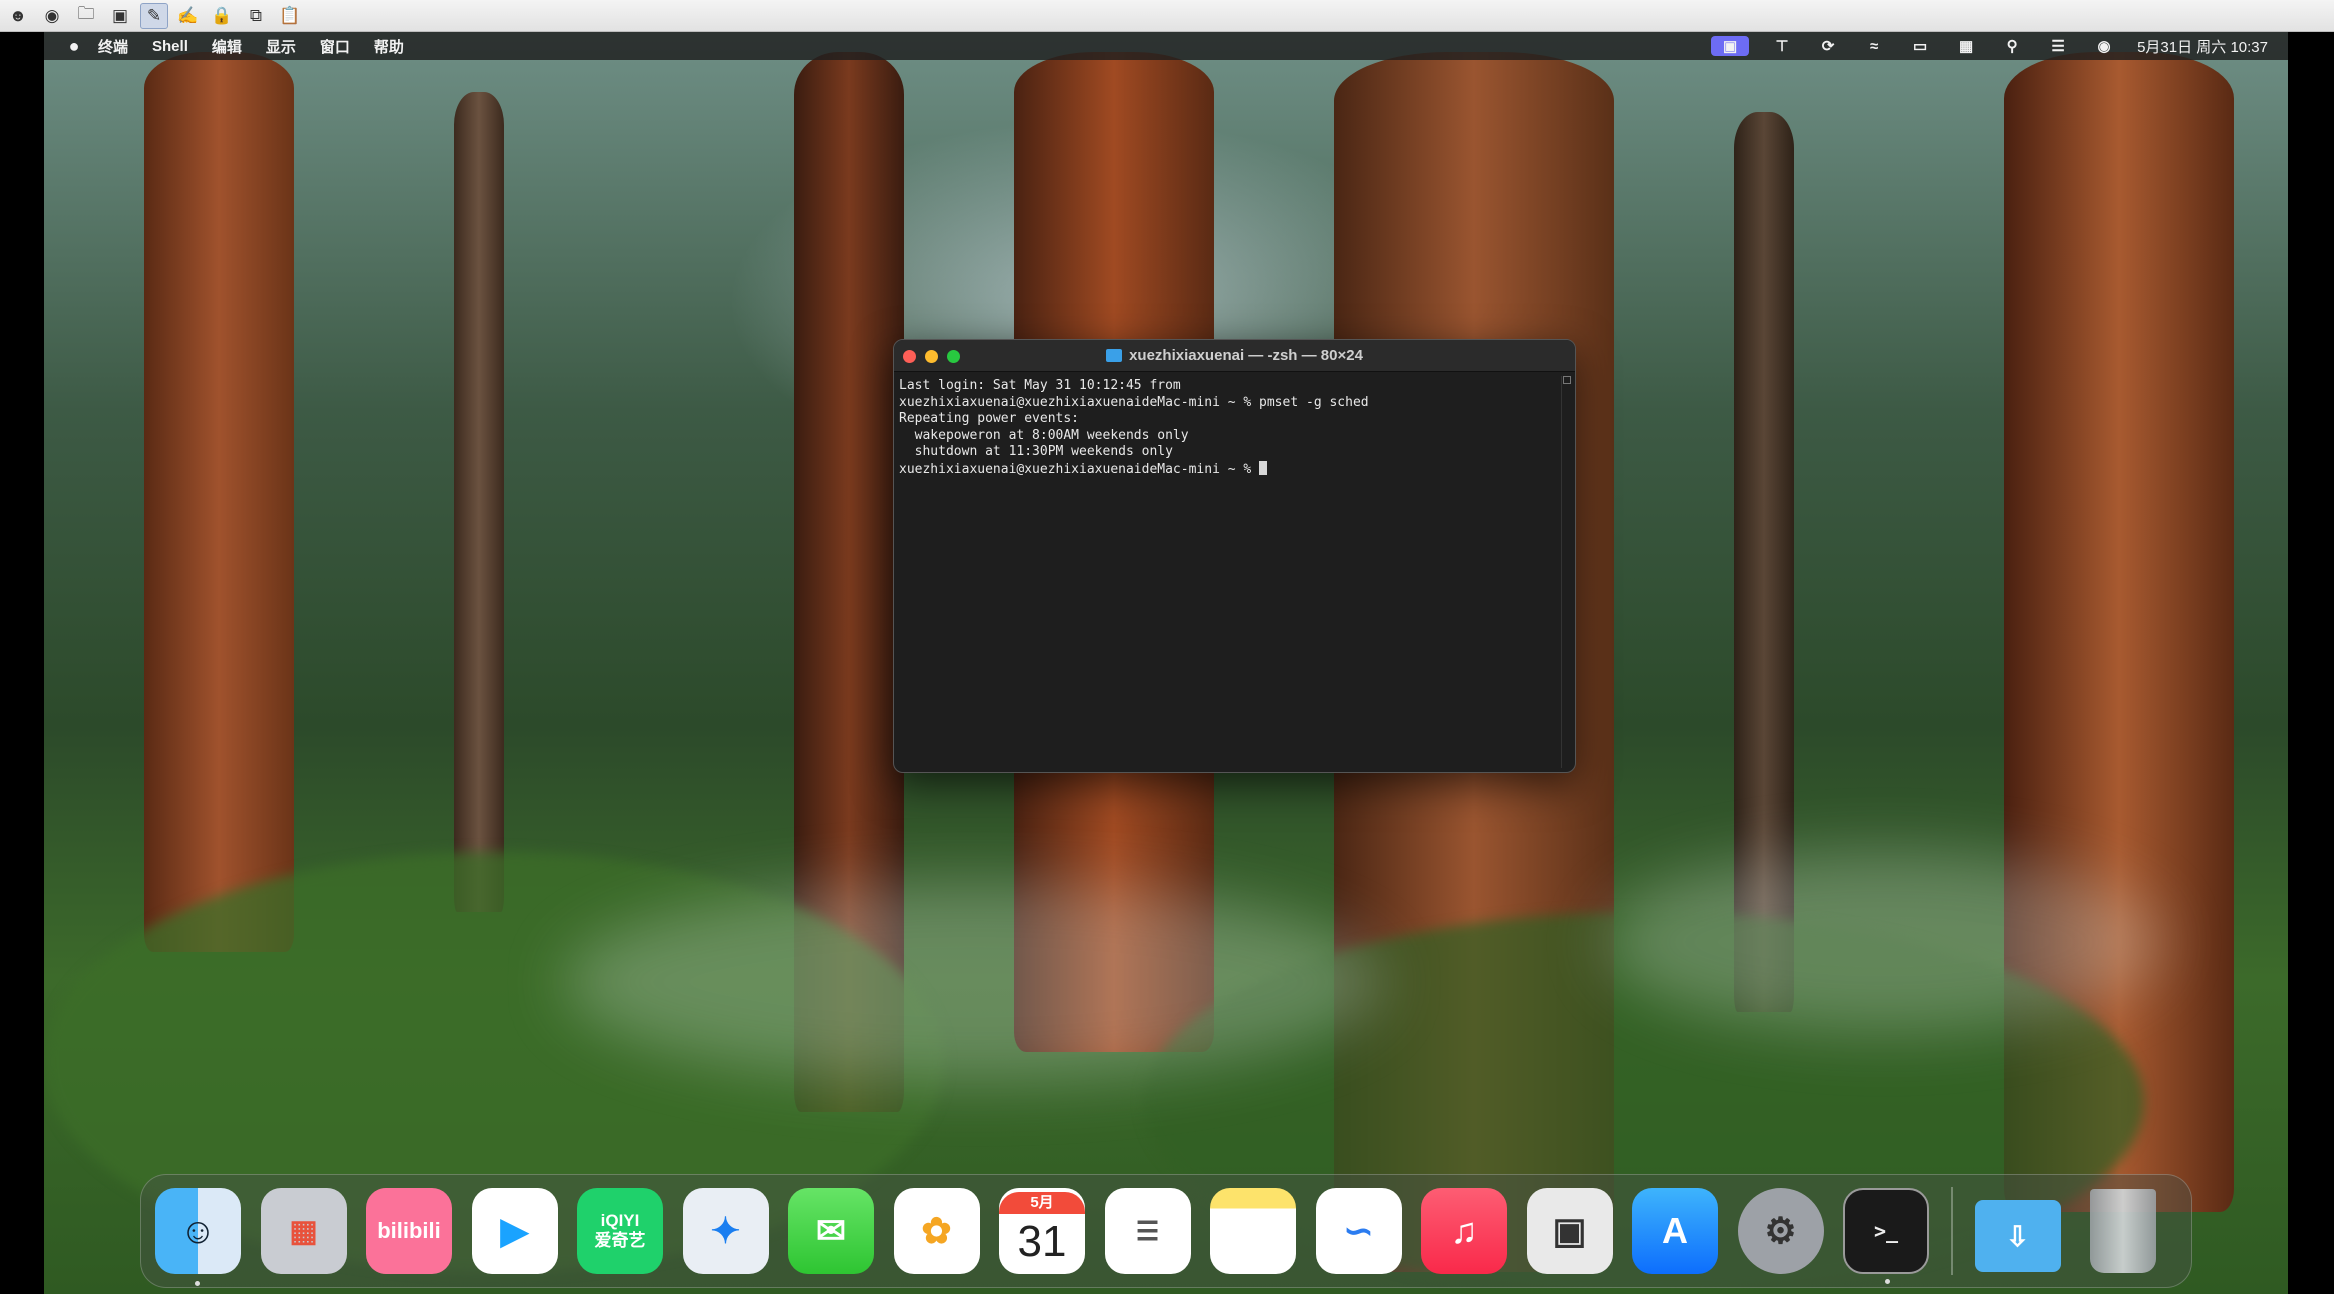 This screenshot has height=1294, width=2334. Describe the element at coordinates (1044, 435) in the screenshot. I see `terminal-line: wakepoweron at 8:00AM weekends only` at that location.